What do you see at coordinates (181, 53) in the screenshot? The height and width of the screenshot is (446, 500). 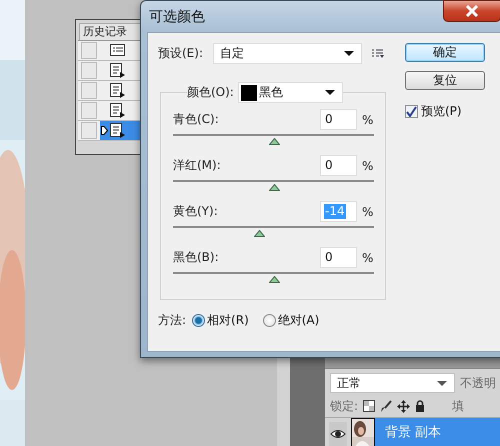 I see `preset-label: 预设(E):` at bounding box center [181, 53].